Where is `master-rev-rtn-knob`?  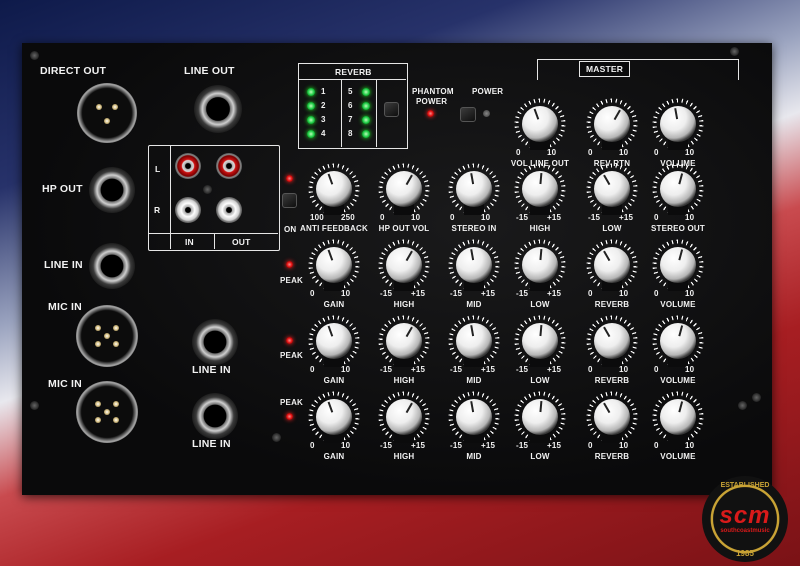 master-rev-rtn-knob is located at coordinates (612, 124).